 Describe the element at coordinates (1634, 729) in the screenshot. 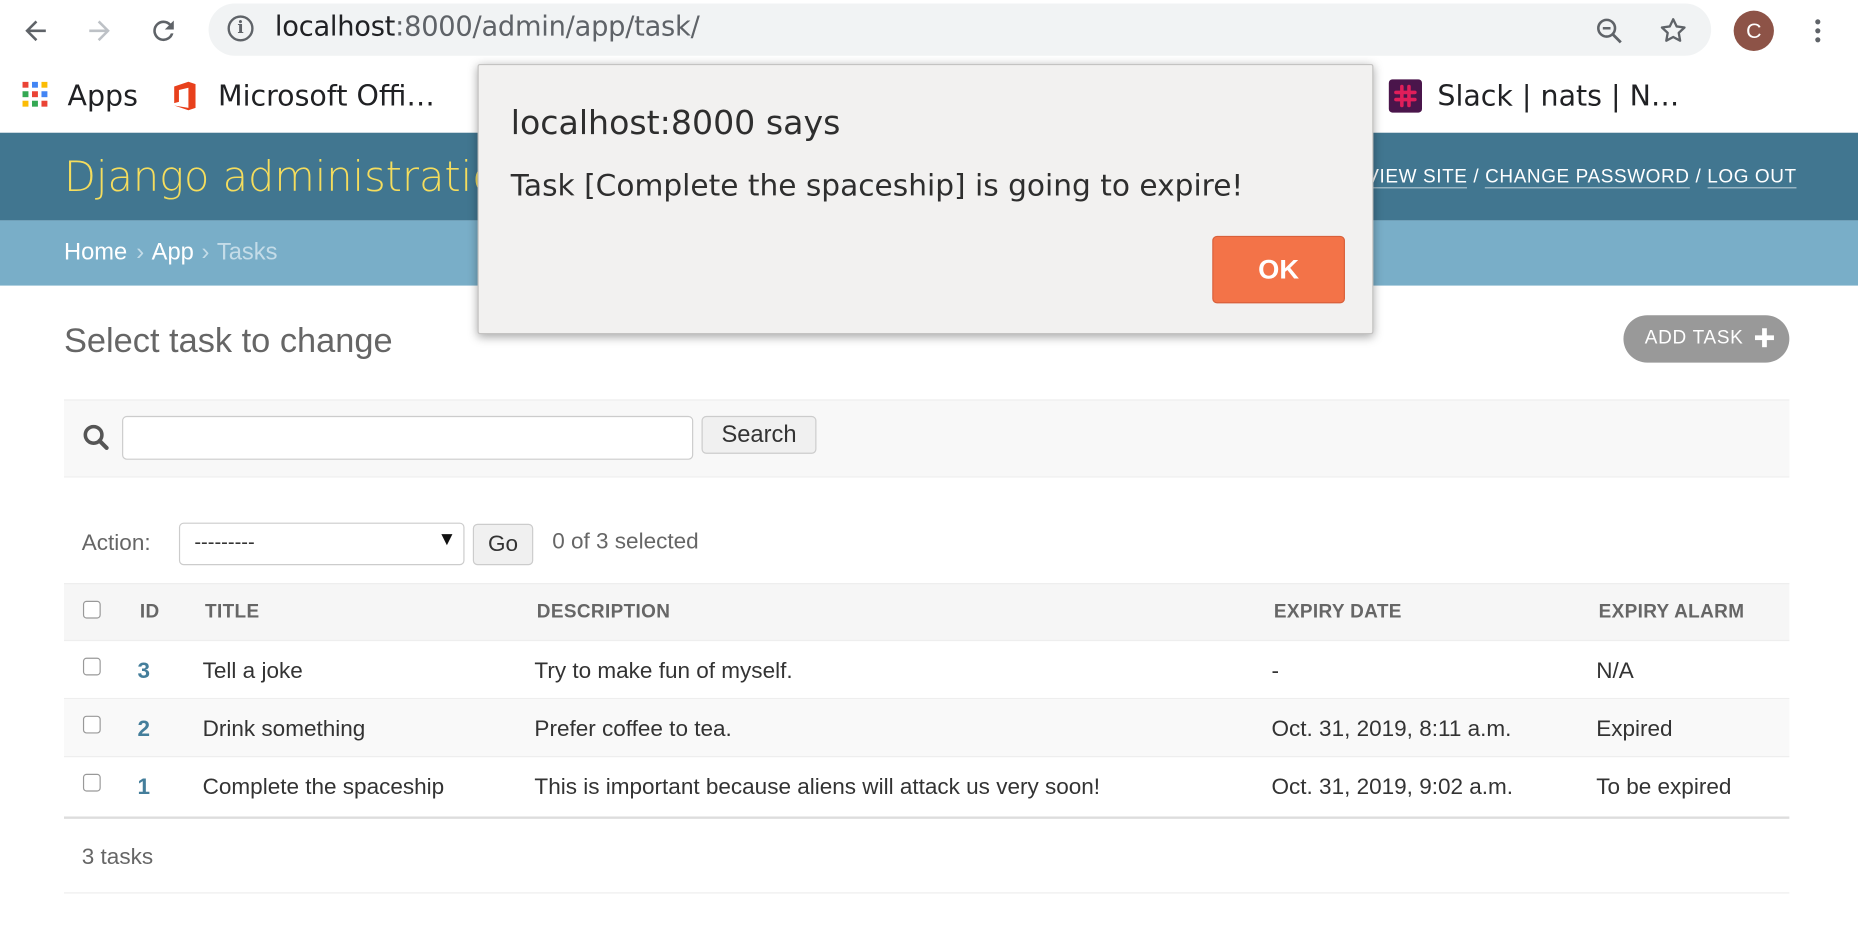

I see `row-expiry-alarm: Expired` at that location.